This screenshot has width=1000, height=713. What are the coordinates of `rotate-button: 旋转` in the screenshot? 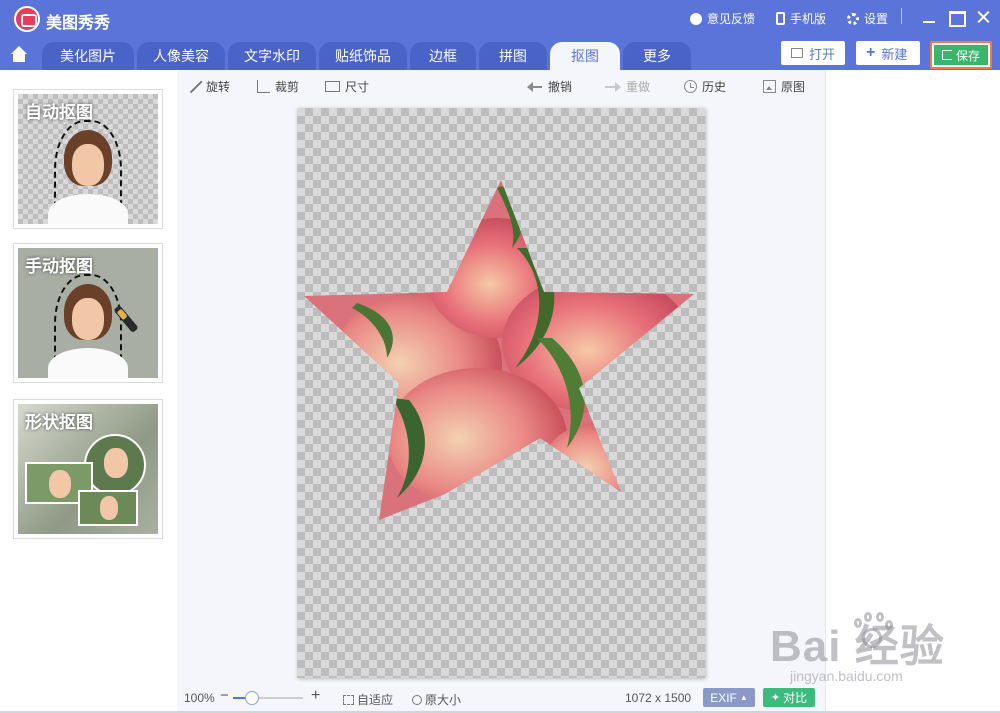 It's located at (209, 86).